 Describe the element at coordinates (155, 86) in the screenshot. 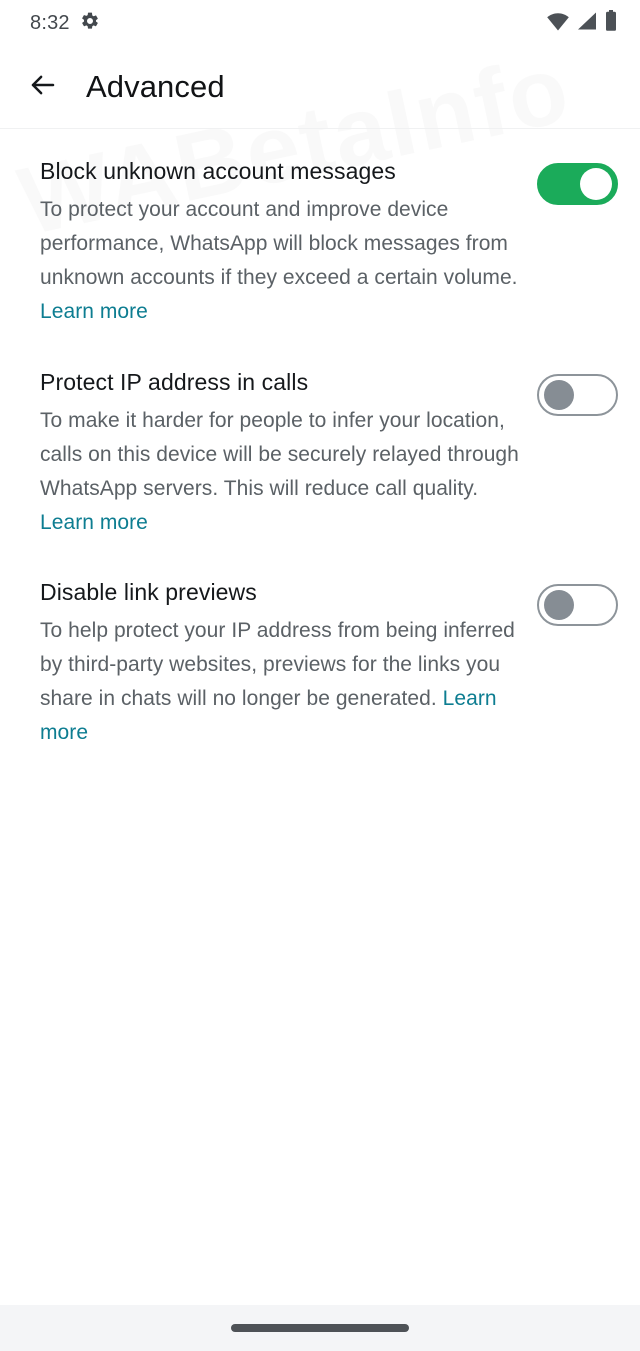

I see `page-title: Advanced` at that location.